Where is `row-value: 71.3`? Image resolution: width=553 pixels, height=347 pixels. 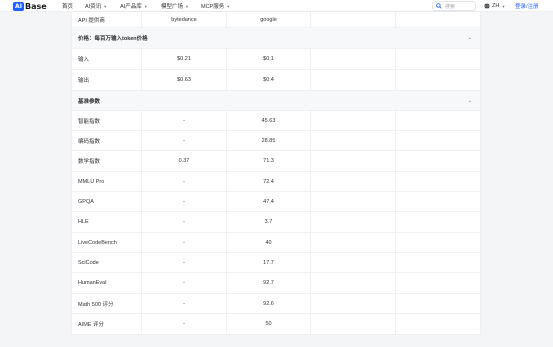
row-value: 71.3 is located at coordinates (269, 161).